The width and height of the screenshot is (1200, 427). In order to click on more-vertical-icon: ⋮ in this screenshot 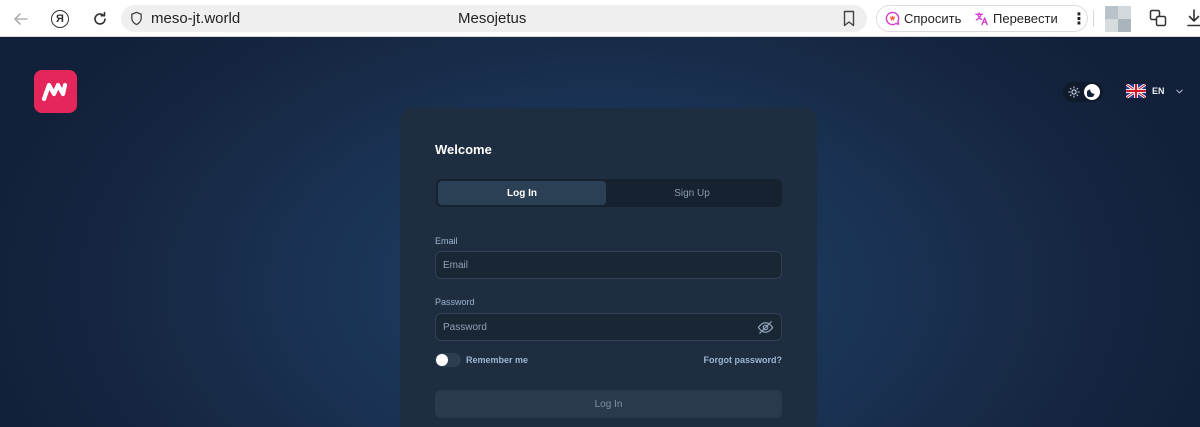, I will do `click(1079, 19)`.